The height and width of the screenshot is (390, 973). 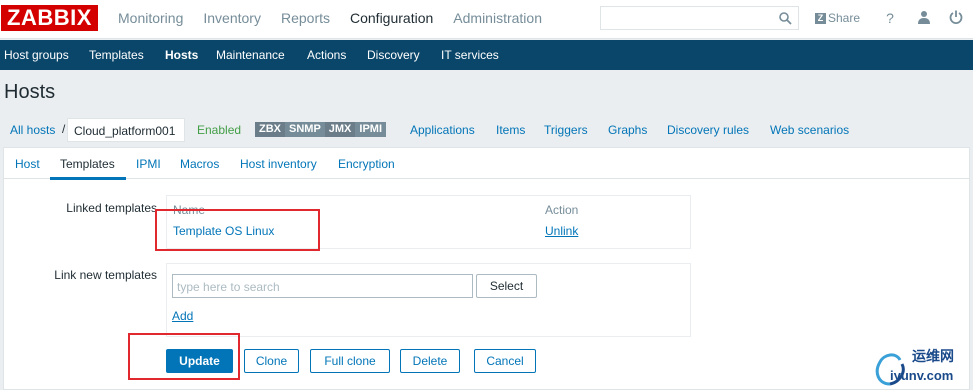 I want to click on nav-hosts: Hosts, so click(x=181, y=55).